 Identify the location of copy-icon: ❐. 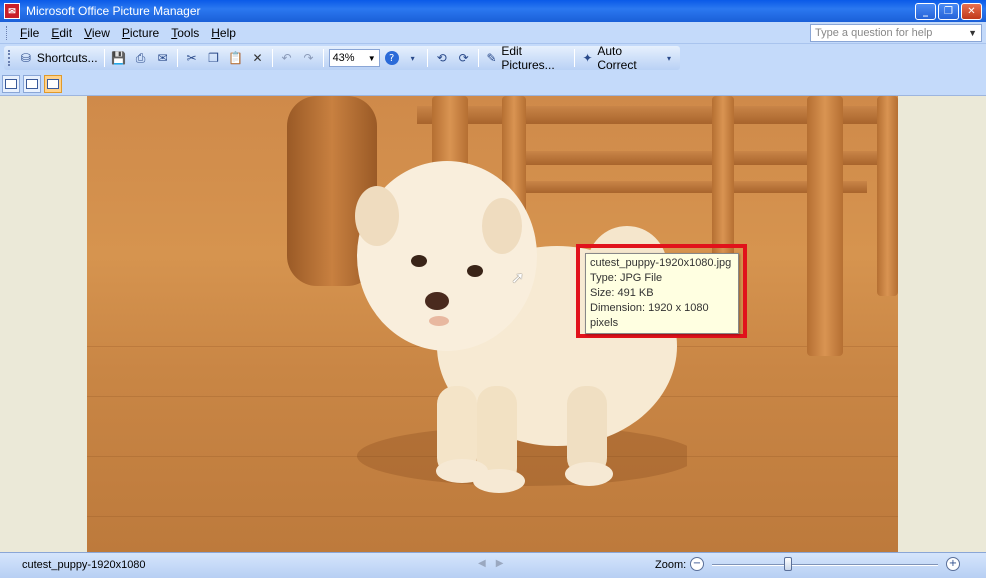
(213, 58).